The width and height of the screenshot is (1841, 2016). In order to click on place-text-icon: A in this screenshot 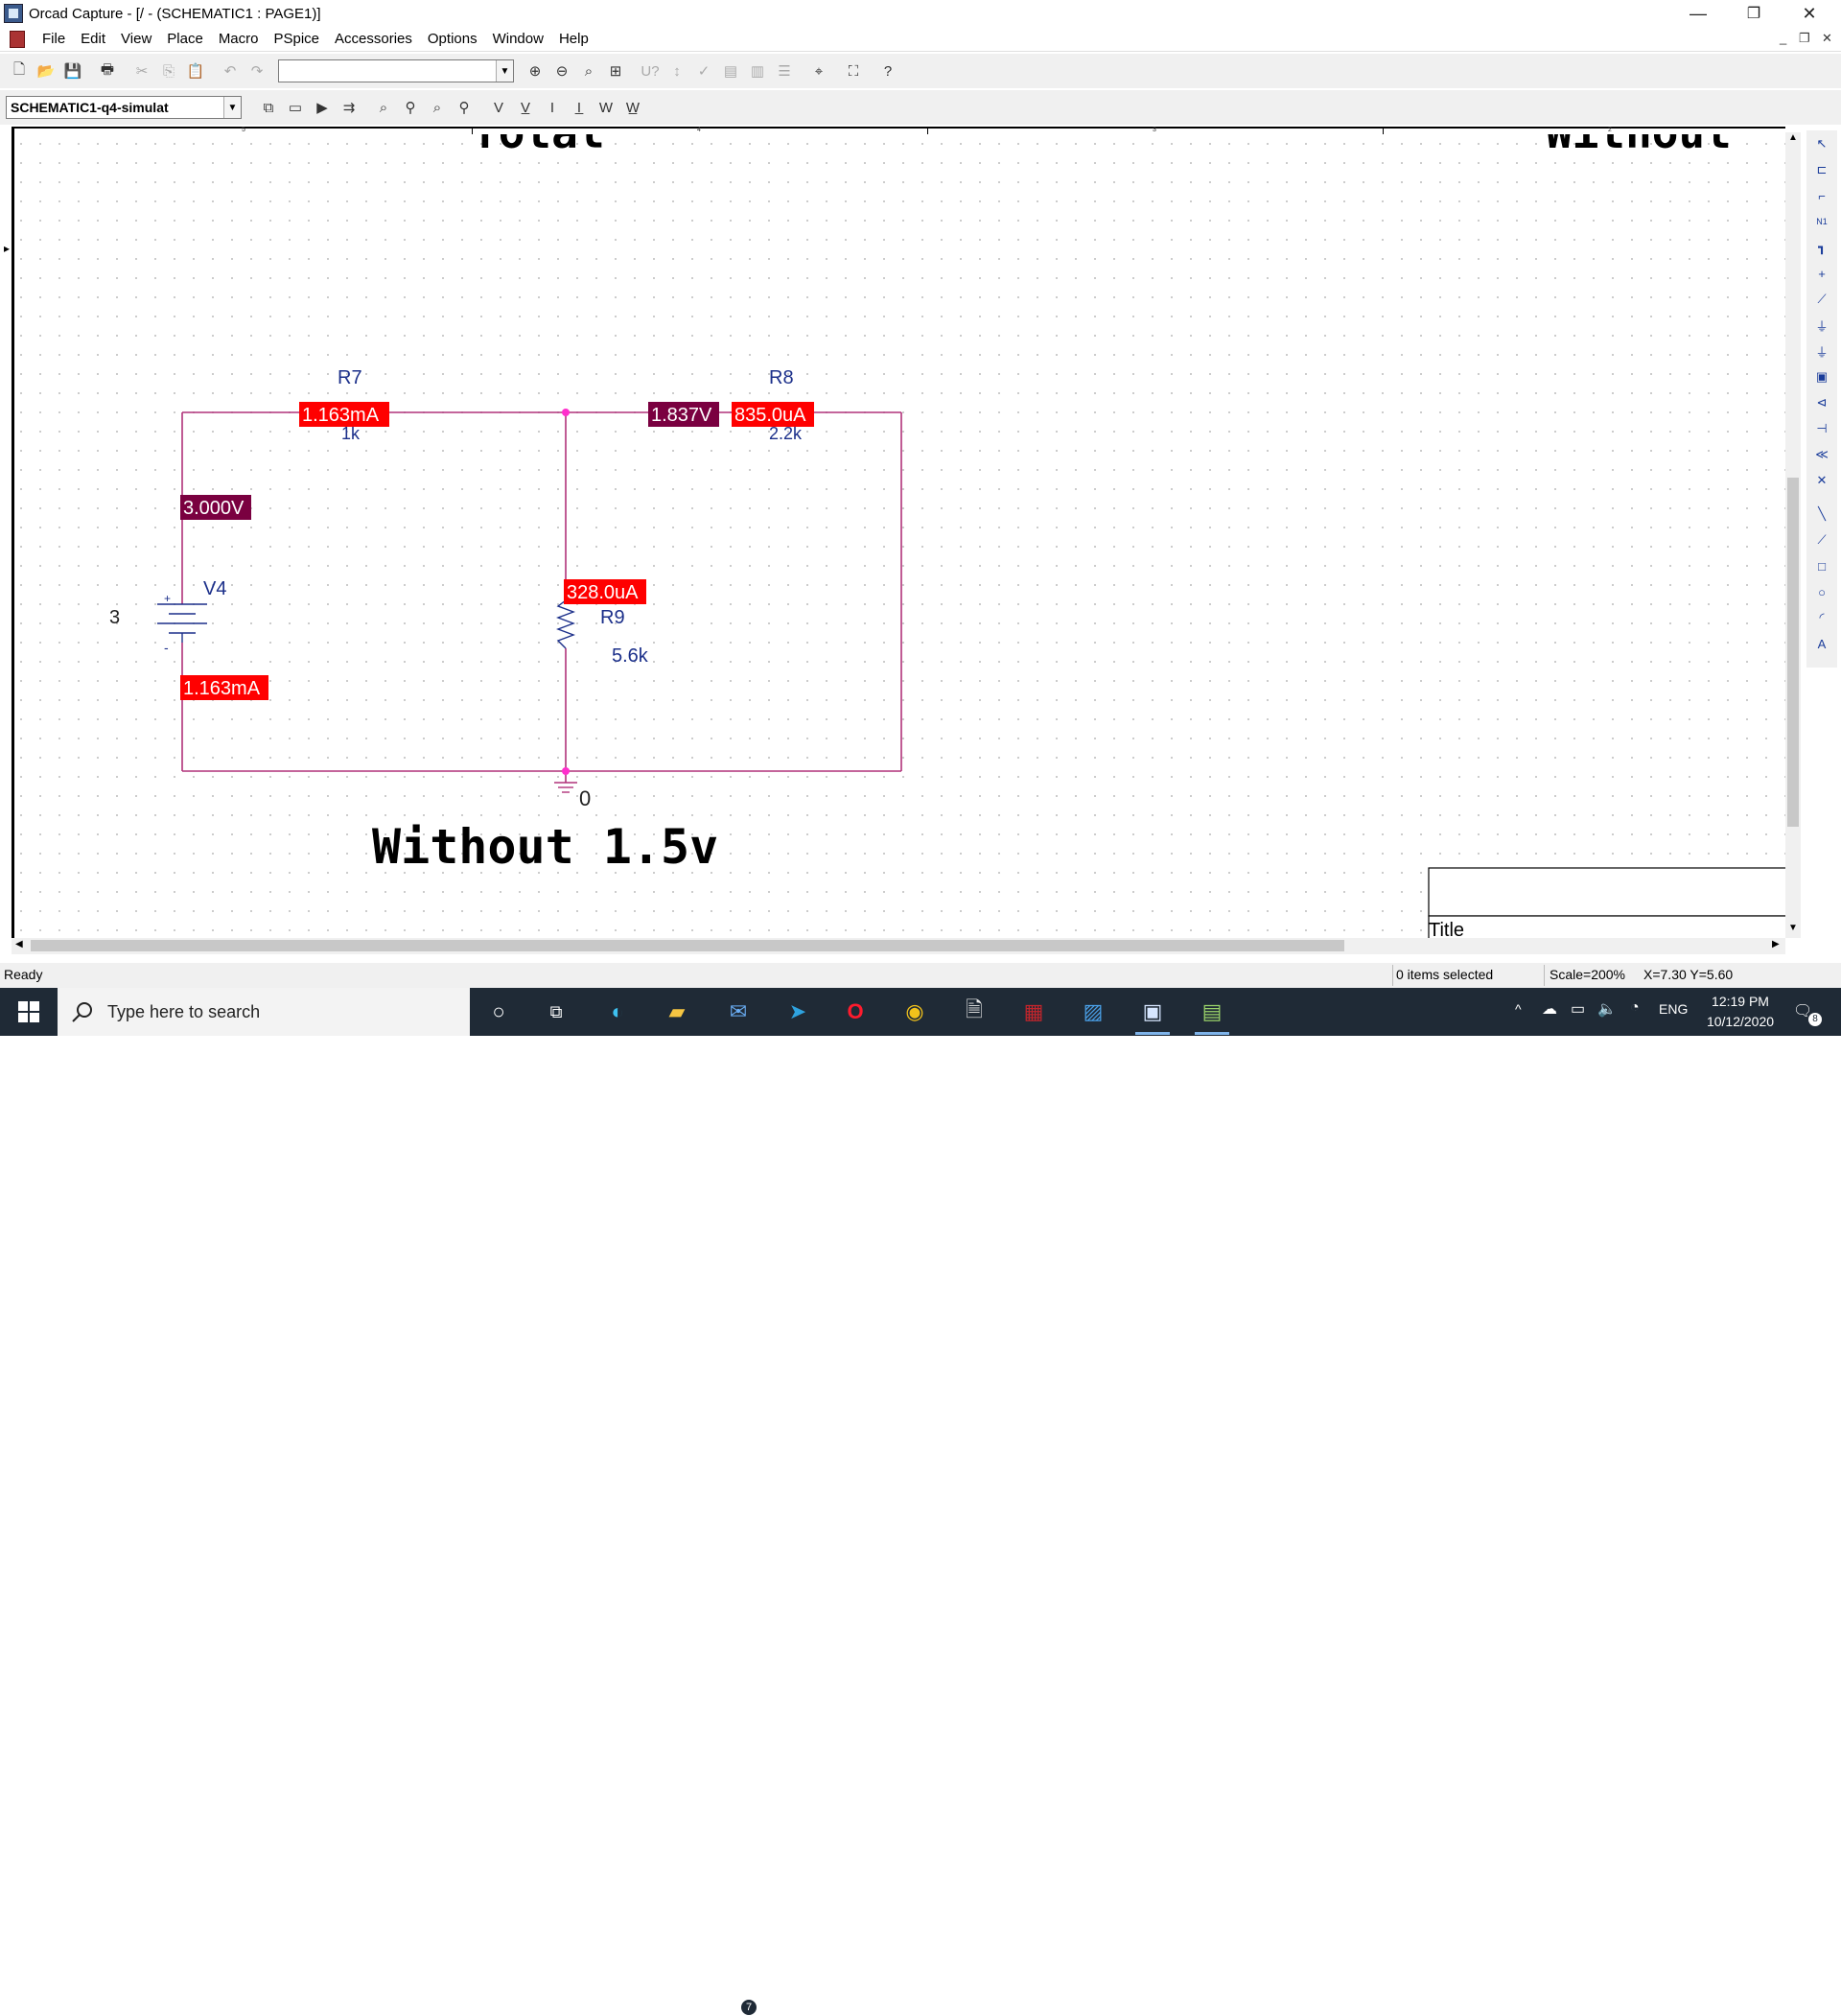, I will do `click(1821, 643)`.